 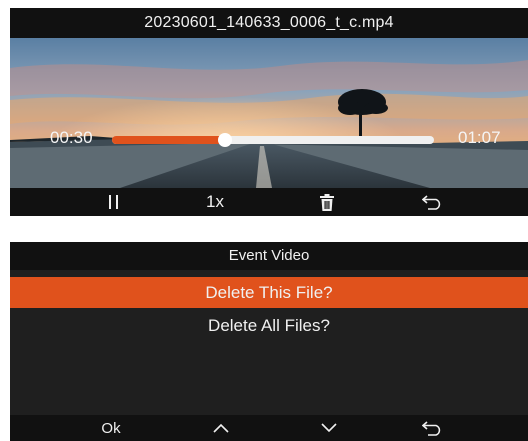 What do you see at coordinates (111, 428) in the screenshot?
I see `ok-button: Ok` at bounding box center [111, 428].